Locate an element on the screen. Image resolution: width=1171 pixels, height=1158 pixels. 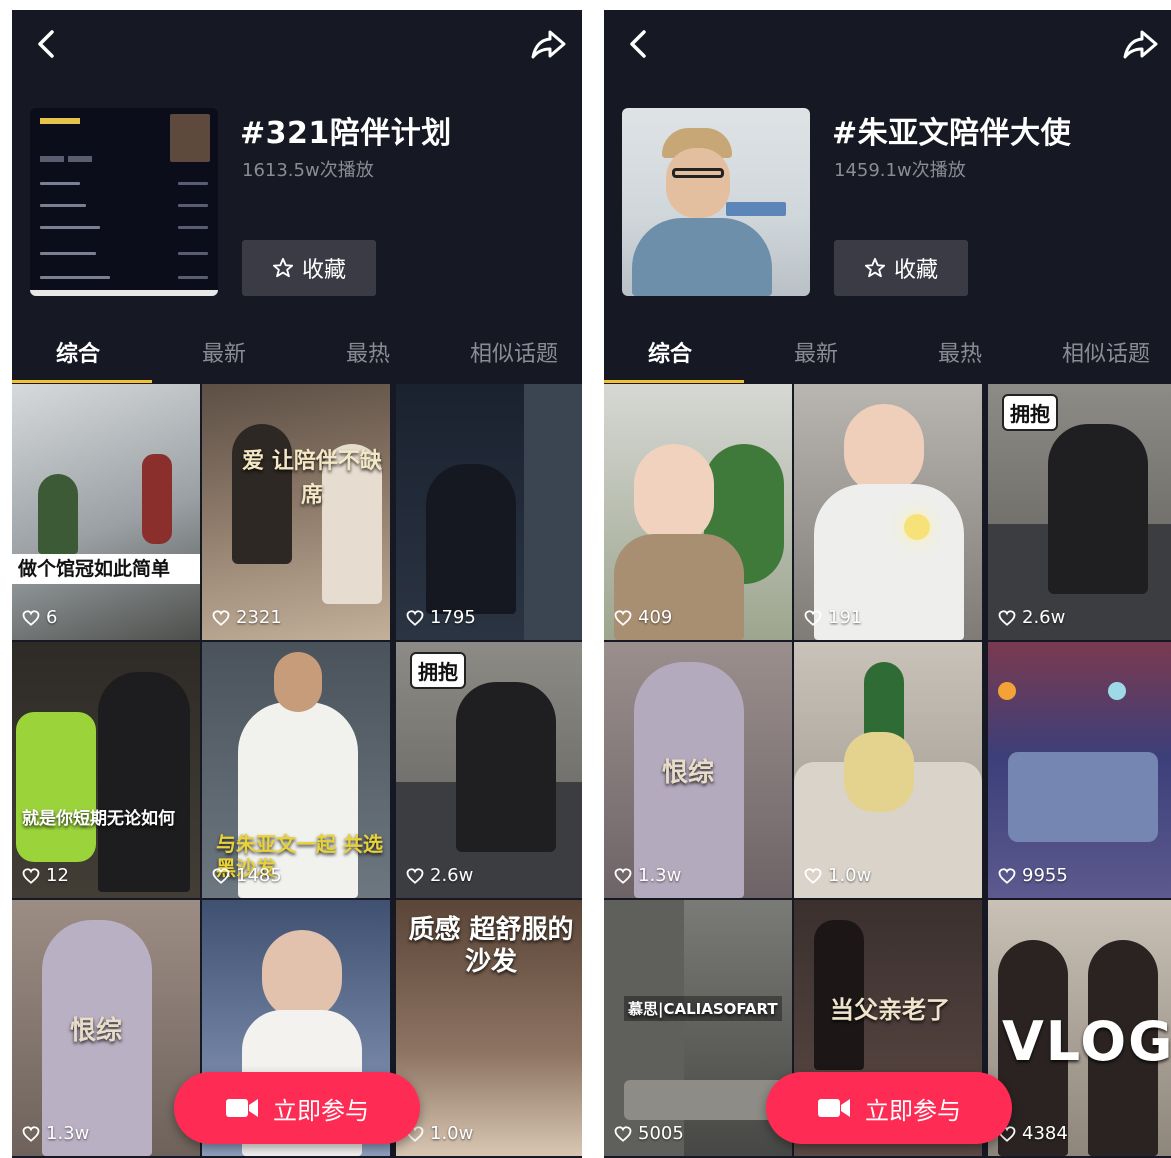
like-count: 9955 is located at coordinates (1033, 875).